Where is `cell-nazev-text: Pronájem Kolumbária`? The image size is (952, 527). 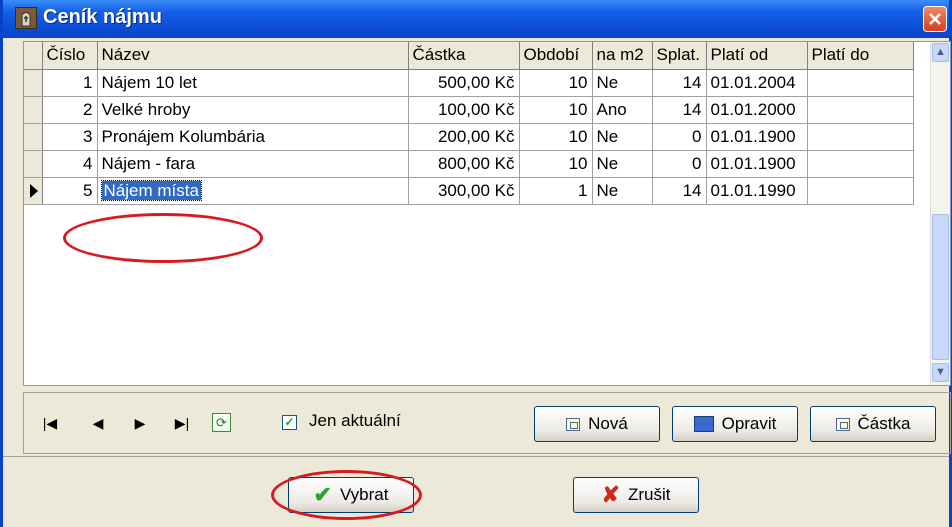
cell-nazev-text: Pronájem Kolumbária is located at coordinates (183, 136).